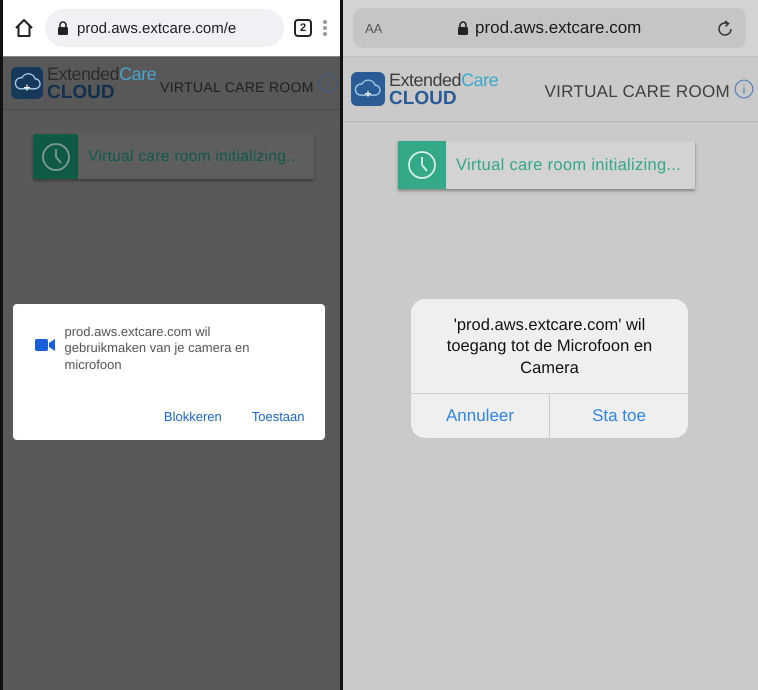 This screenshot has height=690, width=758. Describe the element at coordinates (373, 28) in the screenshot. I see `text-size-button: AA` at that location.